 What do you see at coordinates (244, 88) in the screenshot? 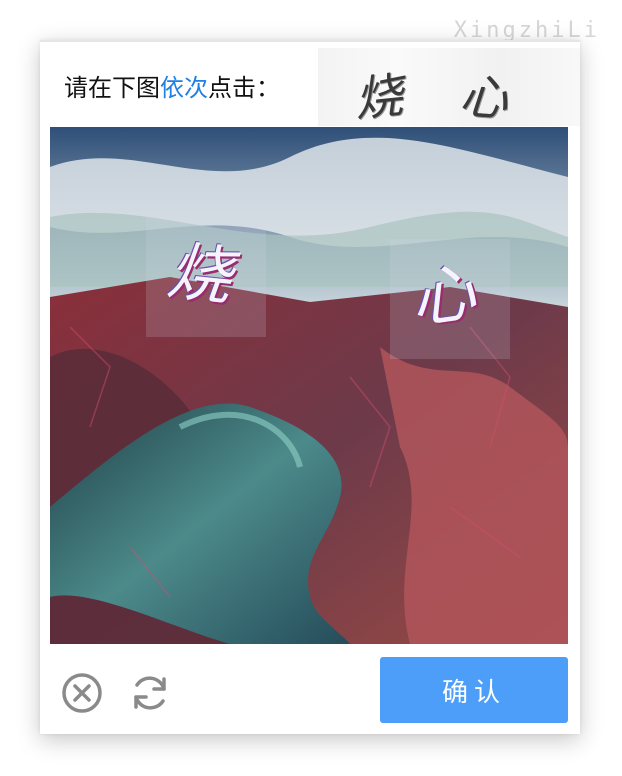
I see `instruction-after: 点击：` at bounding box center [244, 88].